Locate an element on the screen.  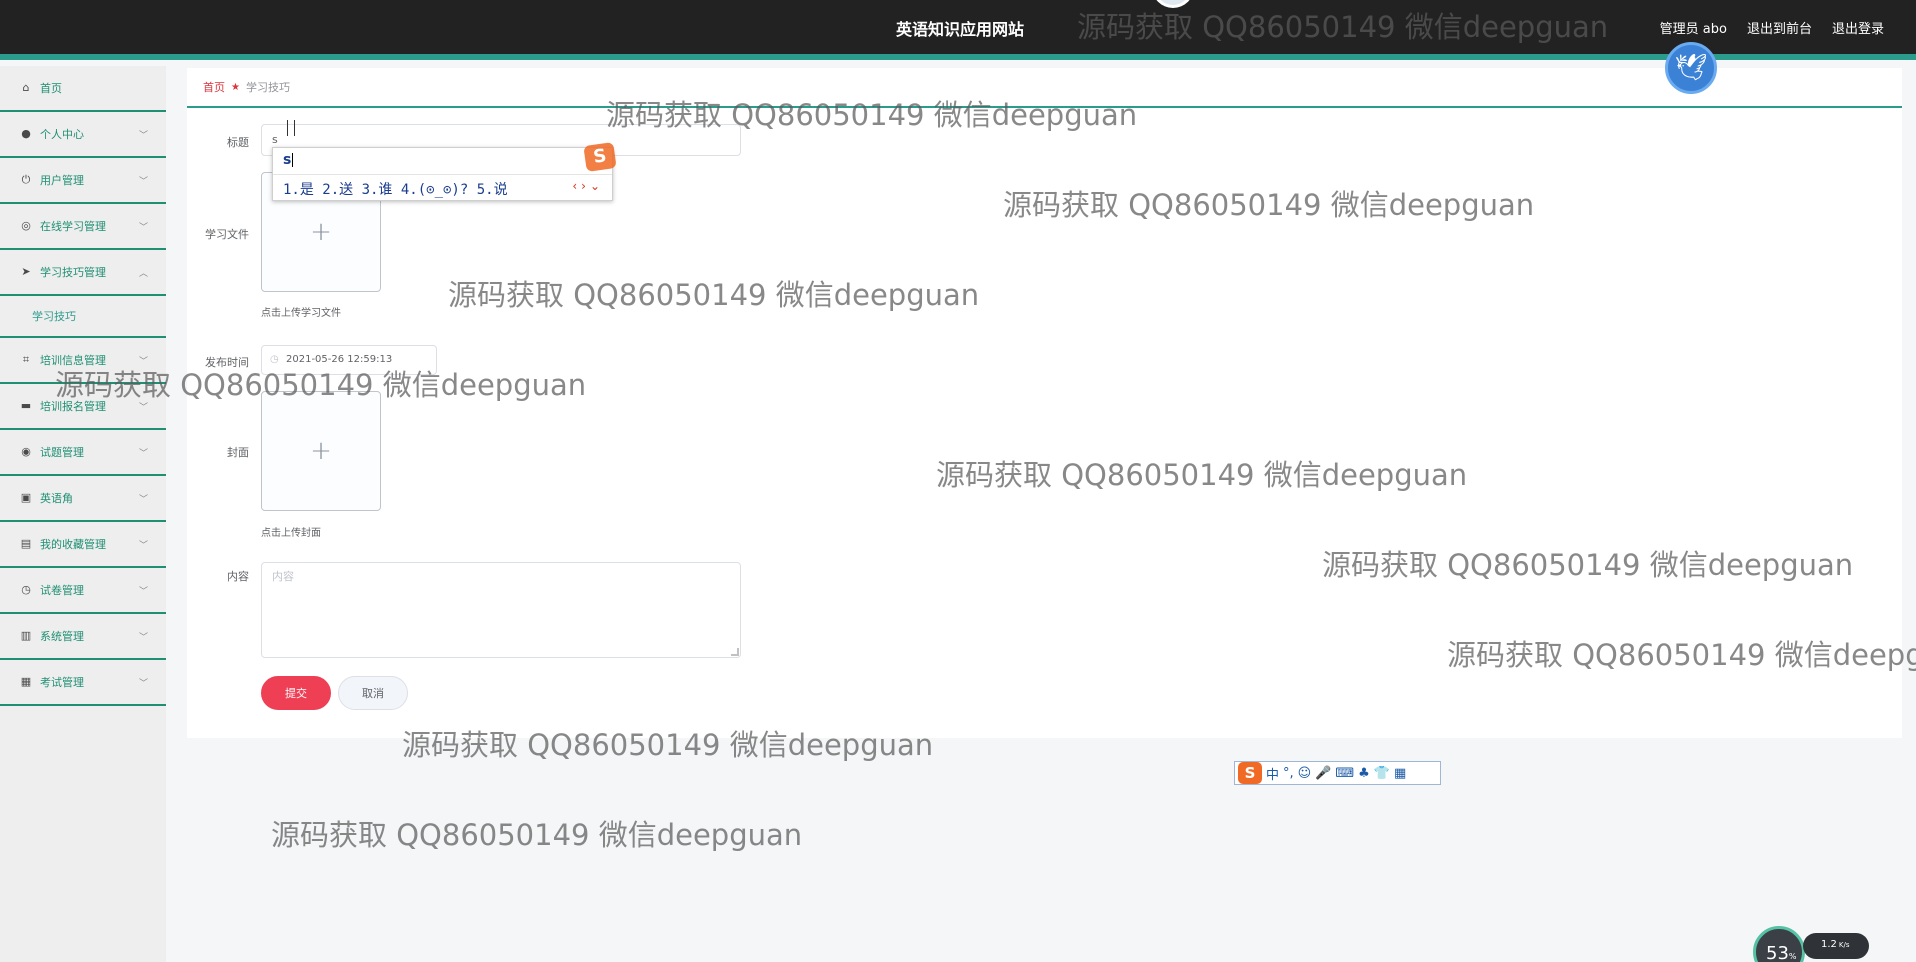
content-placeholder: 内容 is located at coordinates (283, 576).